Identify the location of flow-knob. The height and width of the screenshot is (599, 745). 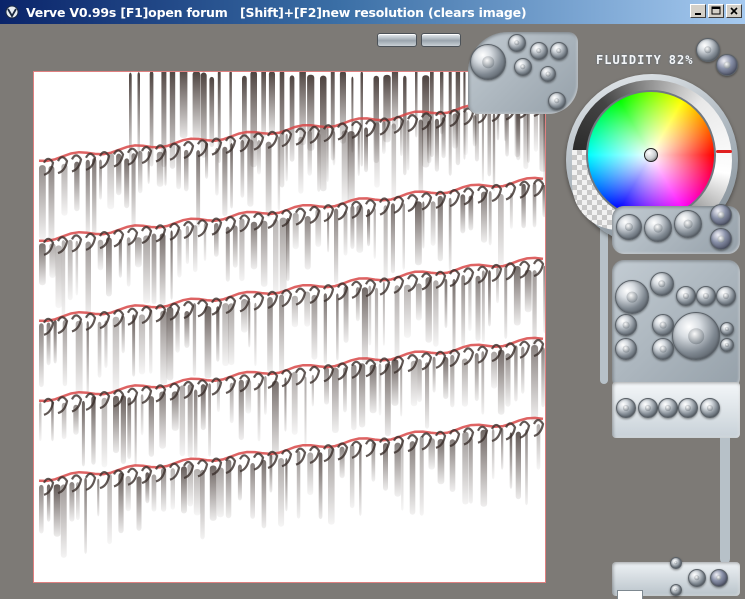
(488, 62).